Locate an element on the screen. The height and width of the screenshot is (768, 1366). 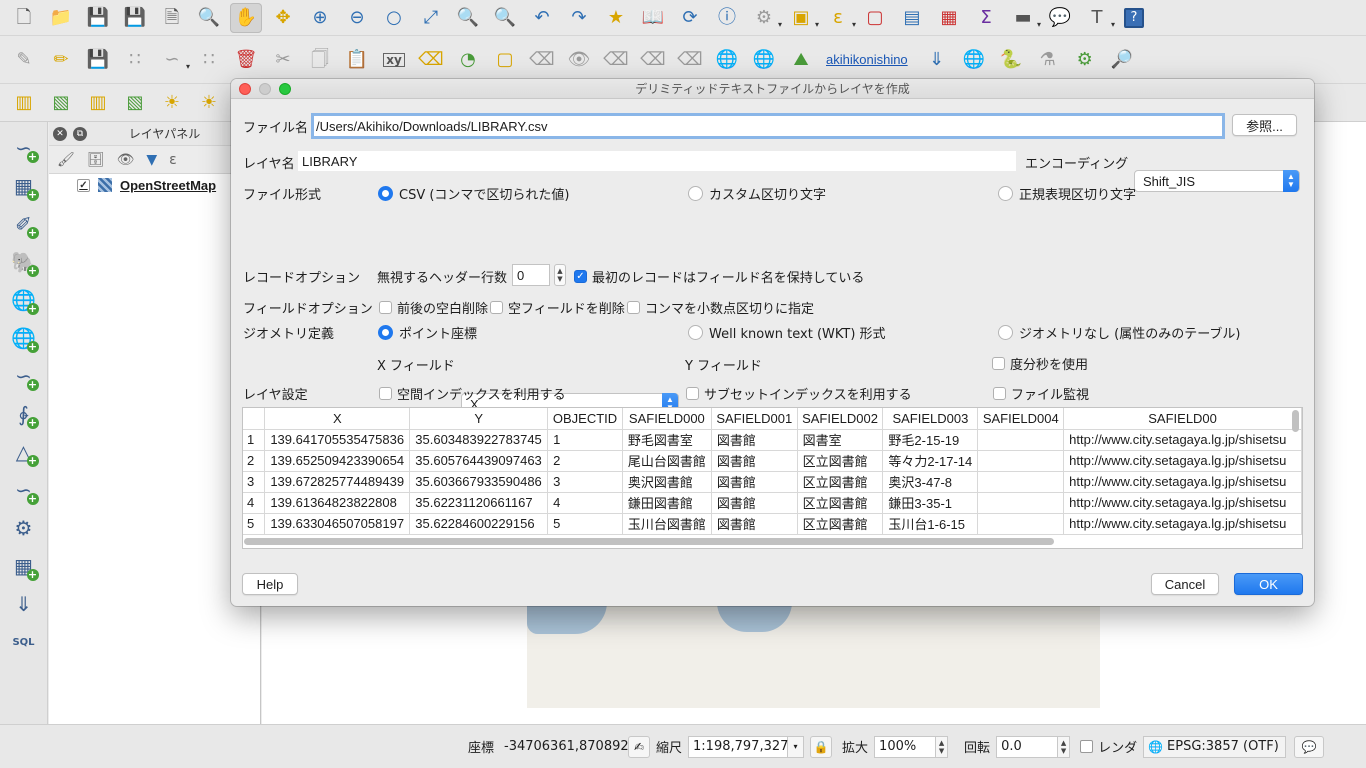
trim-fields-checkbox: 前後の空白削除 is located at coordinates (433, 307).